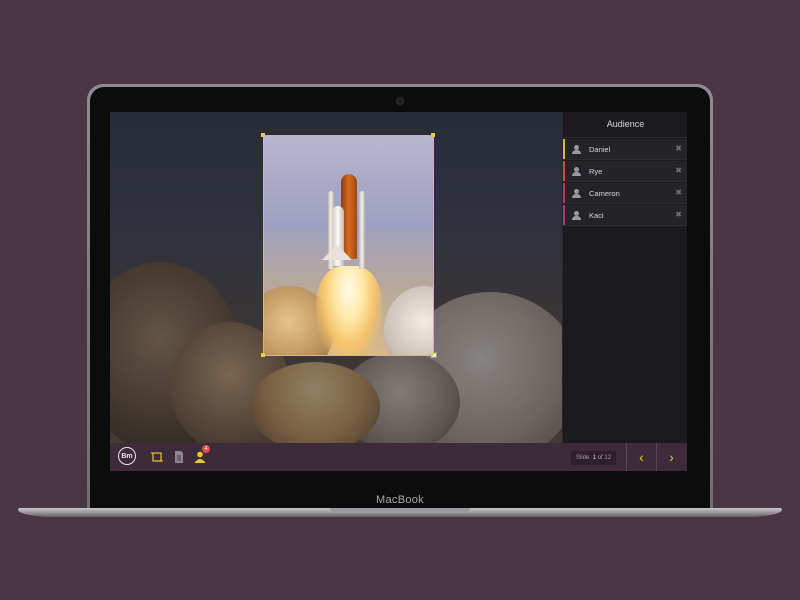 This screenshot has width=800, height=600. I want to click on slide-of: of, so click(600, 458).